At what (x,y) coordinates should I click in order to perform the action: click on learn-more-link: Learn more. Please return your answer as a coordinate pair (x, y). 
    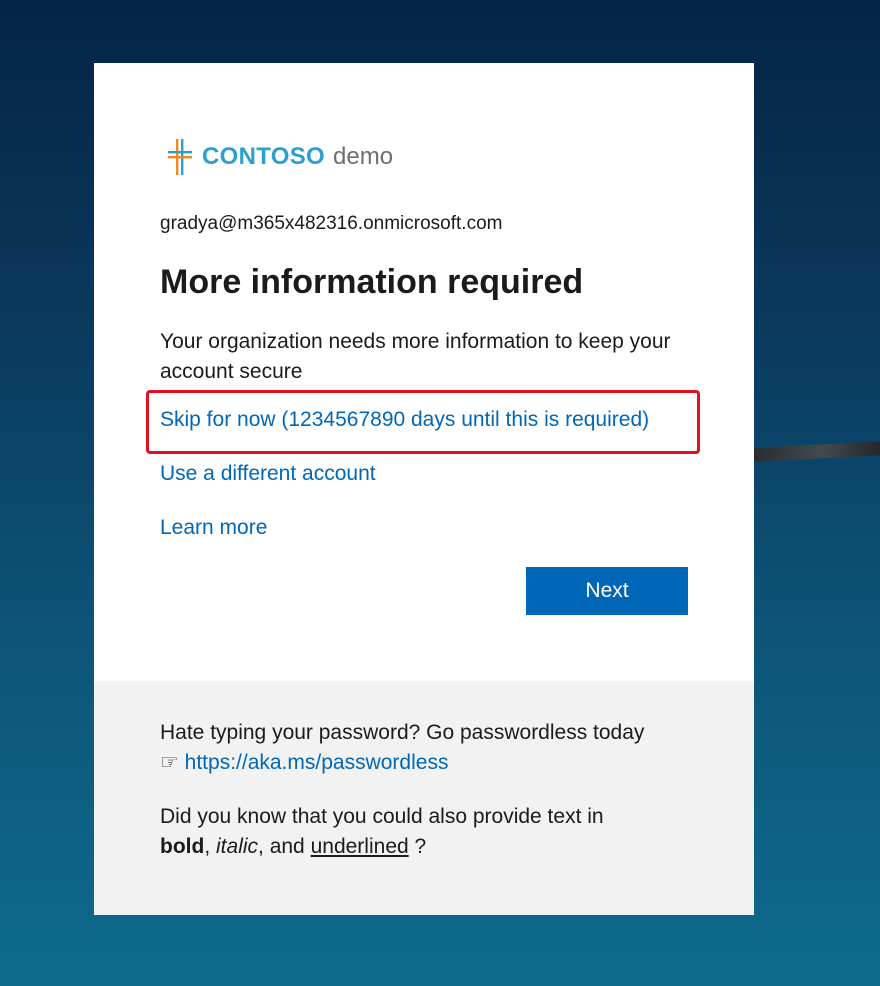
    Looking at the image, I should click on (213, 528).